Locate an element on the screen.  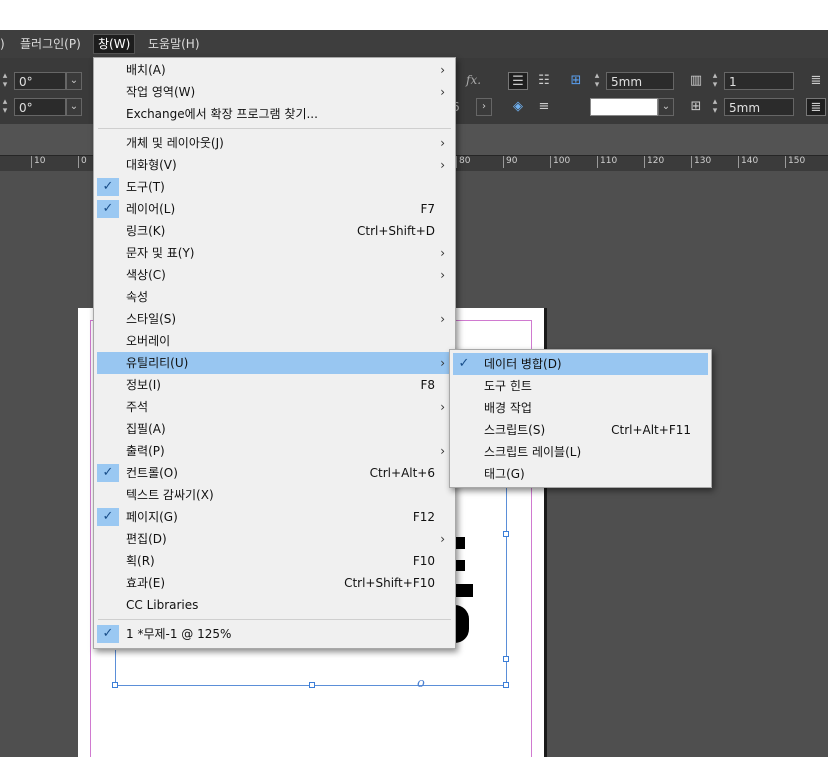
shear-dropdown-icon: ⌄ is located at coordinates (74, 107).